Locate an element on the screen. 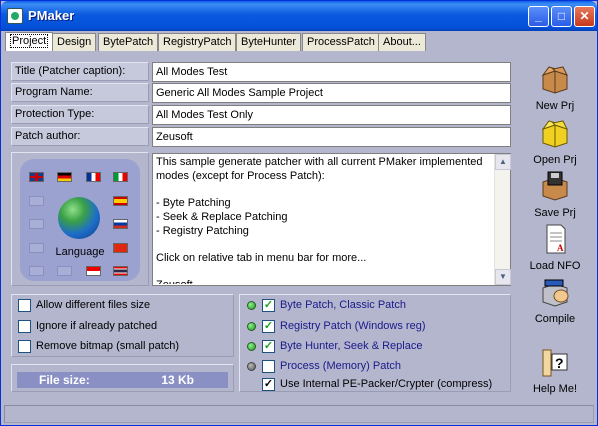 The image size is (598, 426). language-selector: Language is located at coordinates (80, 220).